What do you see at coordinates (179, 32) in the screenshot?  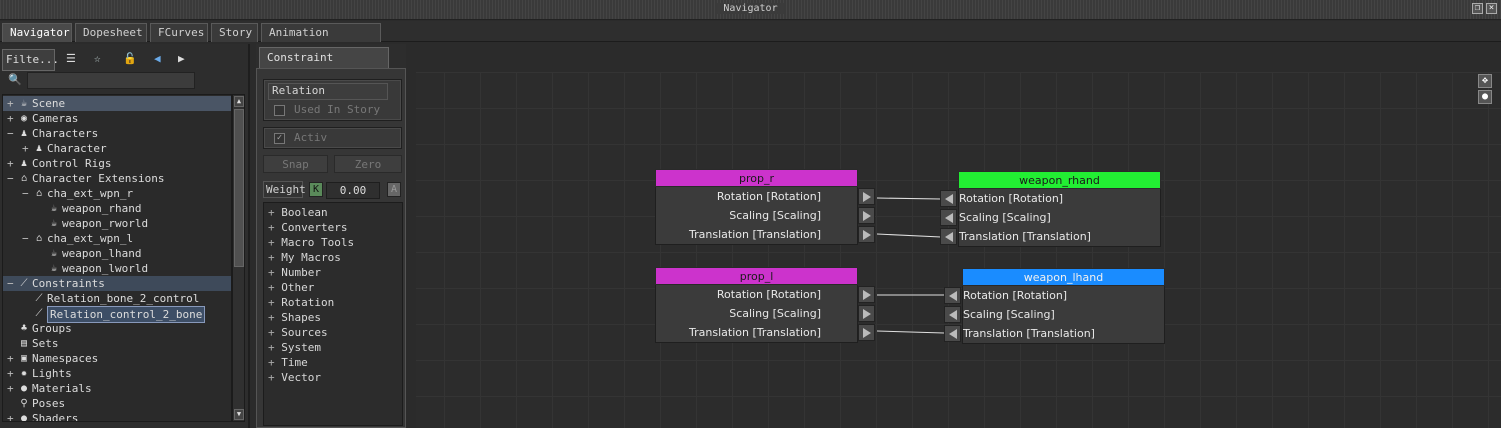 I see `tab-fcurves: FCurves` at bounding box center [179, 32].